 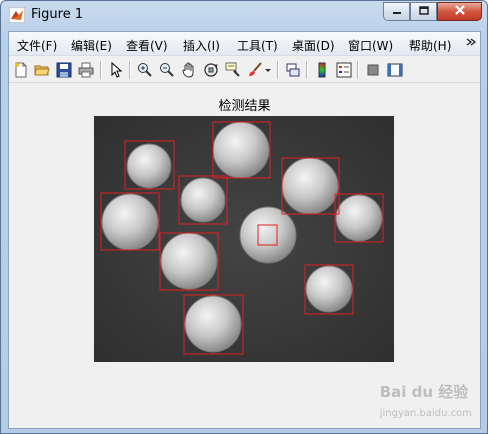 What do you see at coordinates (201, 45) in the screenshot?
I see `menu-insert: 插入(I)` at bounding box center [201, 45].